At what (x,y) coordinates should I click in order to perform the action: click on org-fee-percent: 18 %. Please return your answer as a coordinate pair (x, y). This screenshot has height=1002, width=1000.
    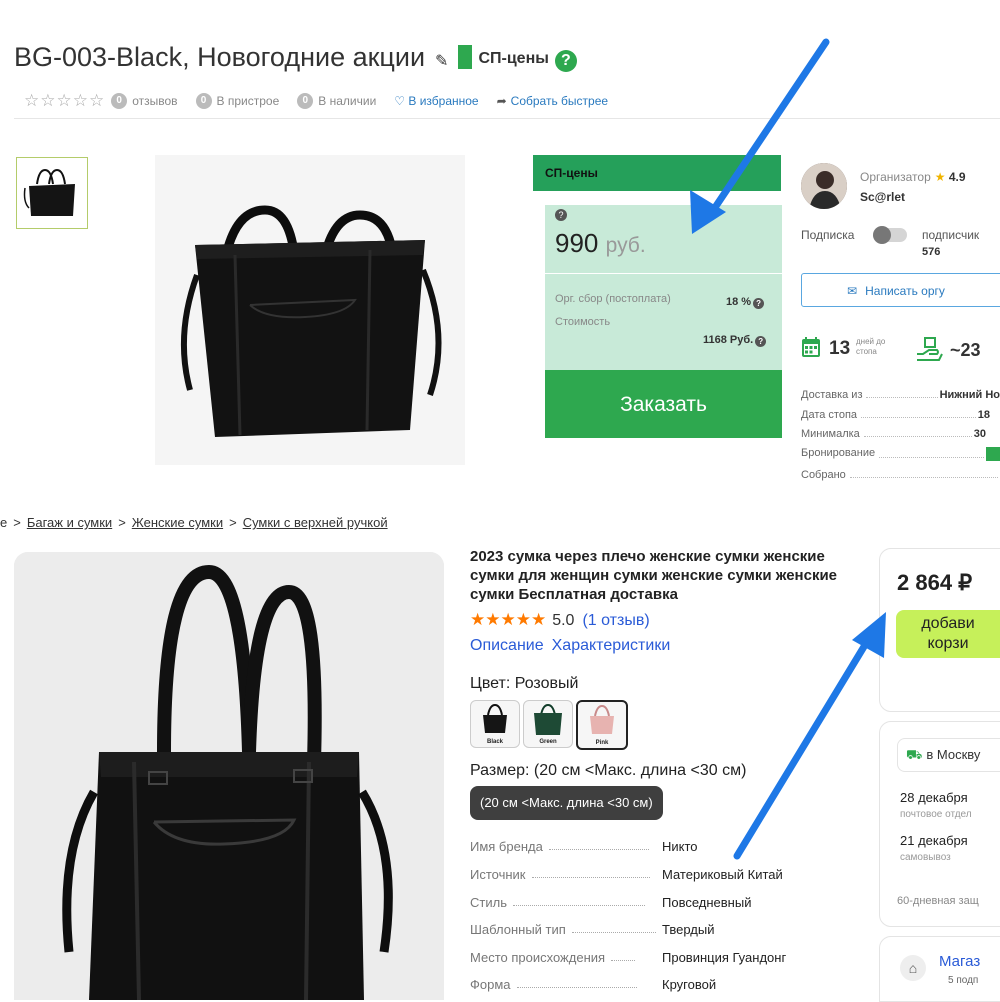
    Looking at the image, I should click on (739, 302).